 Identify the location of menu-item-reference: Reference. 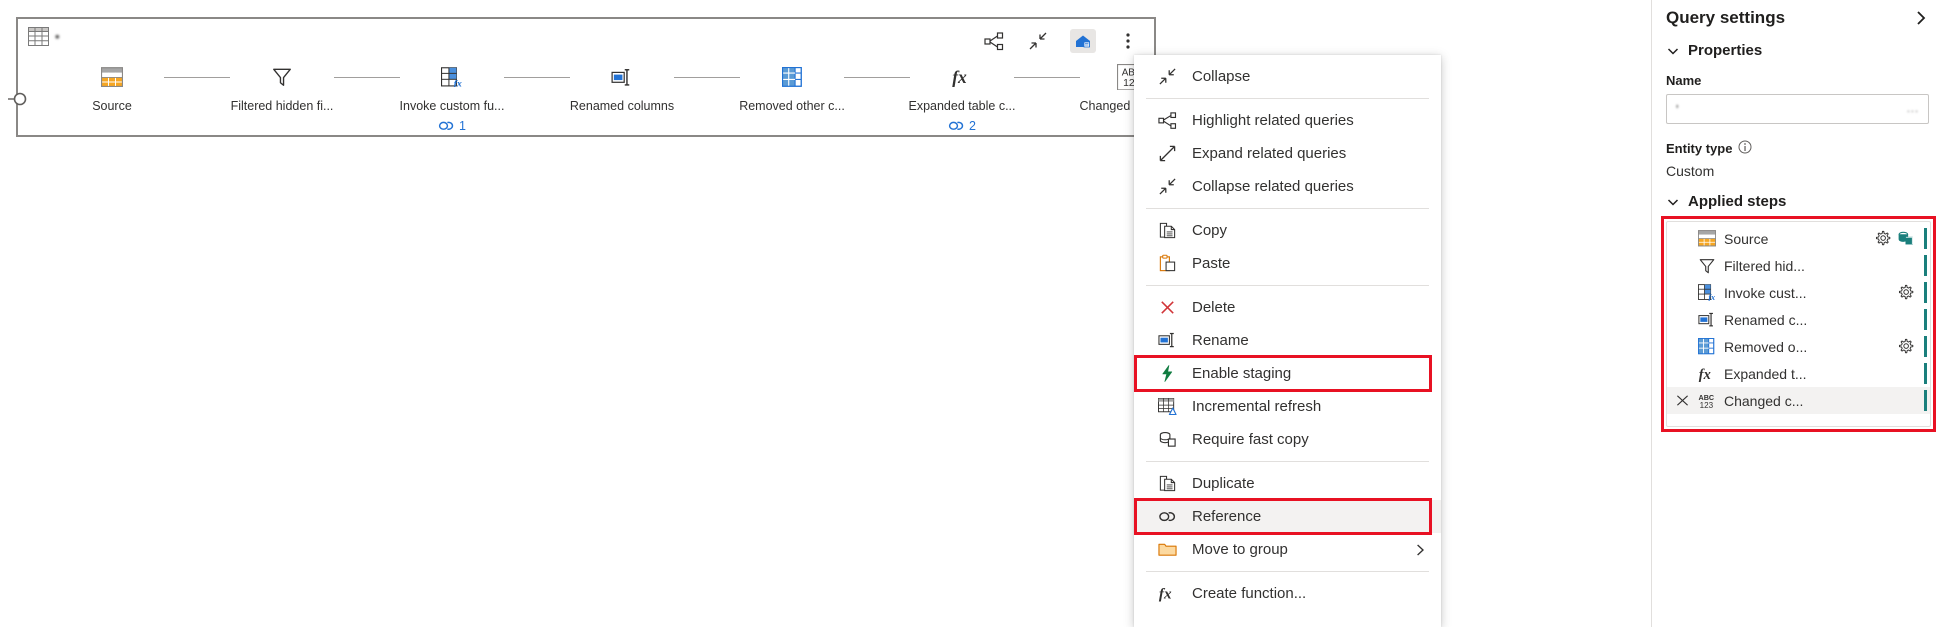
(1287, 516).